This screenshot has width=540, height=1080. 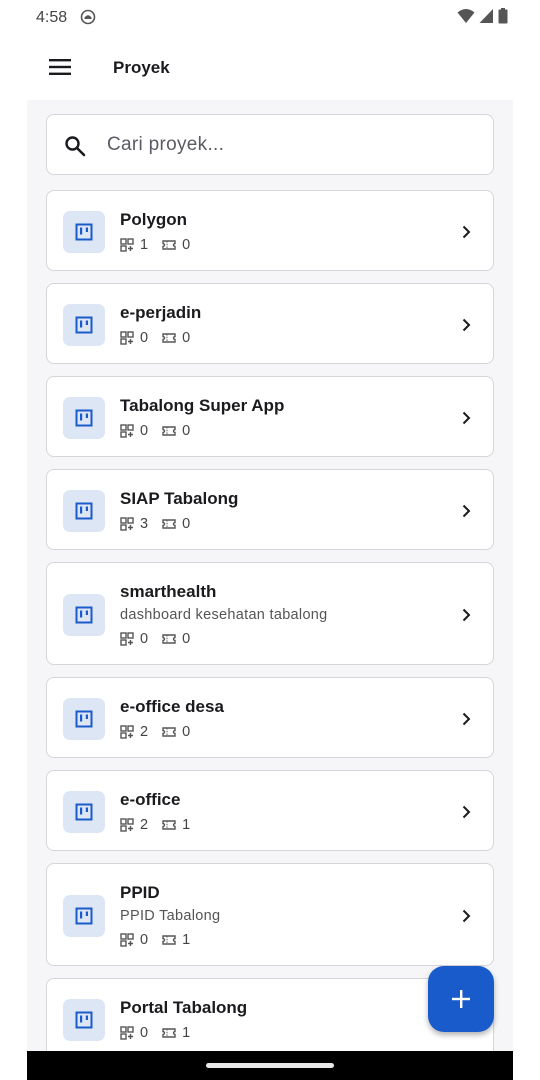 I want to click on project-card: Tabalong Super App 0 0, so click(x=270, y=416).